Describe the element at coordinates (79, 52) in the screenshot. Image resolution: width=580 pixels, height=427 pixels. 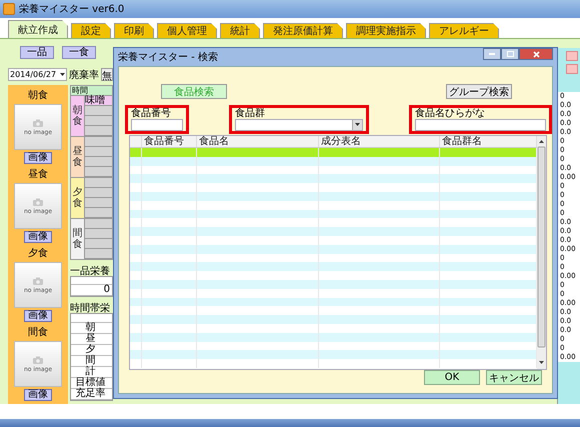
I see `toolbar-button: 一食` at that location.